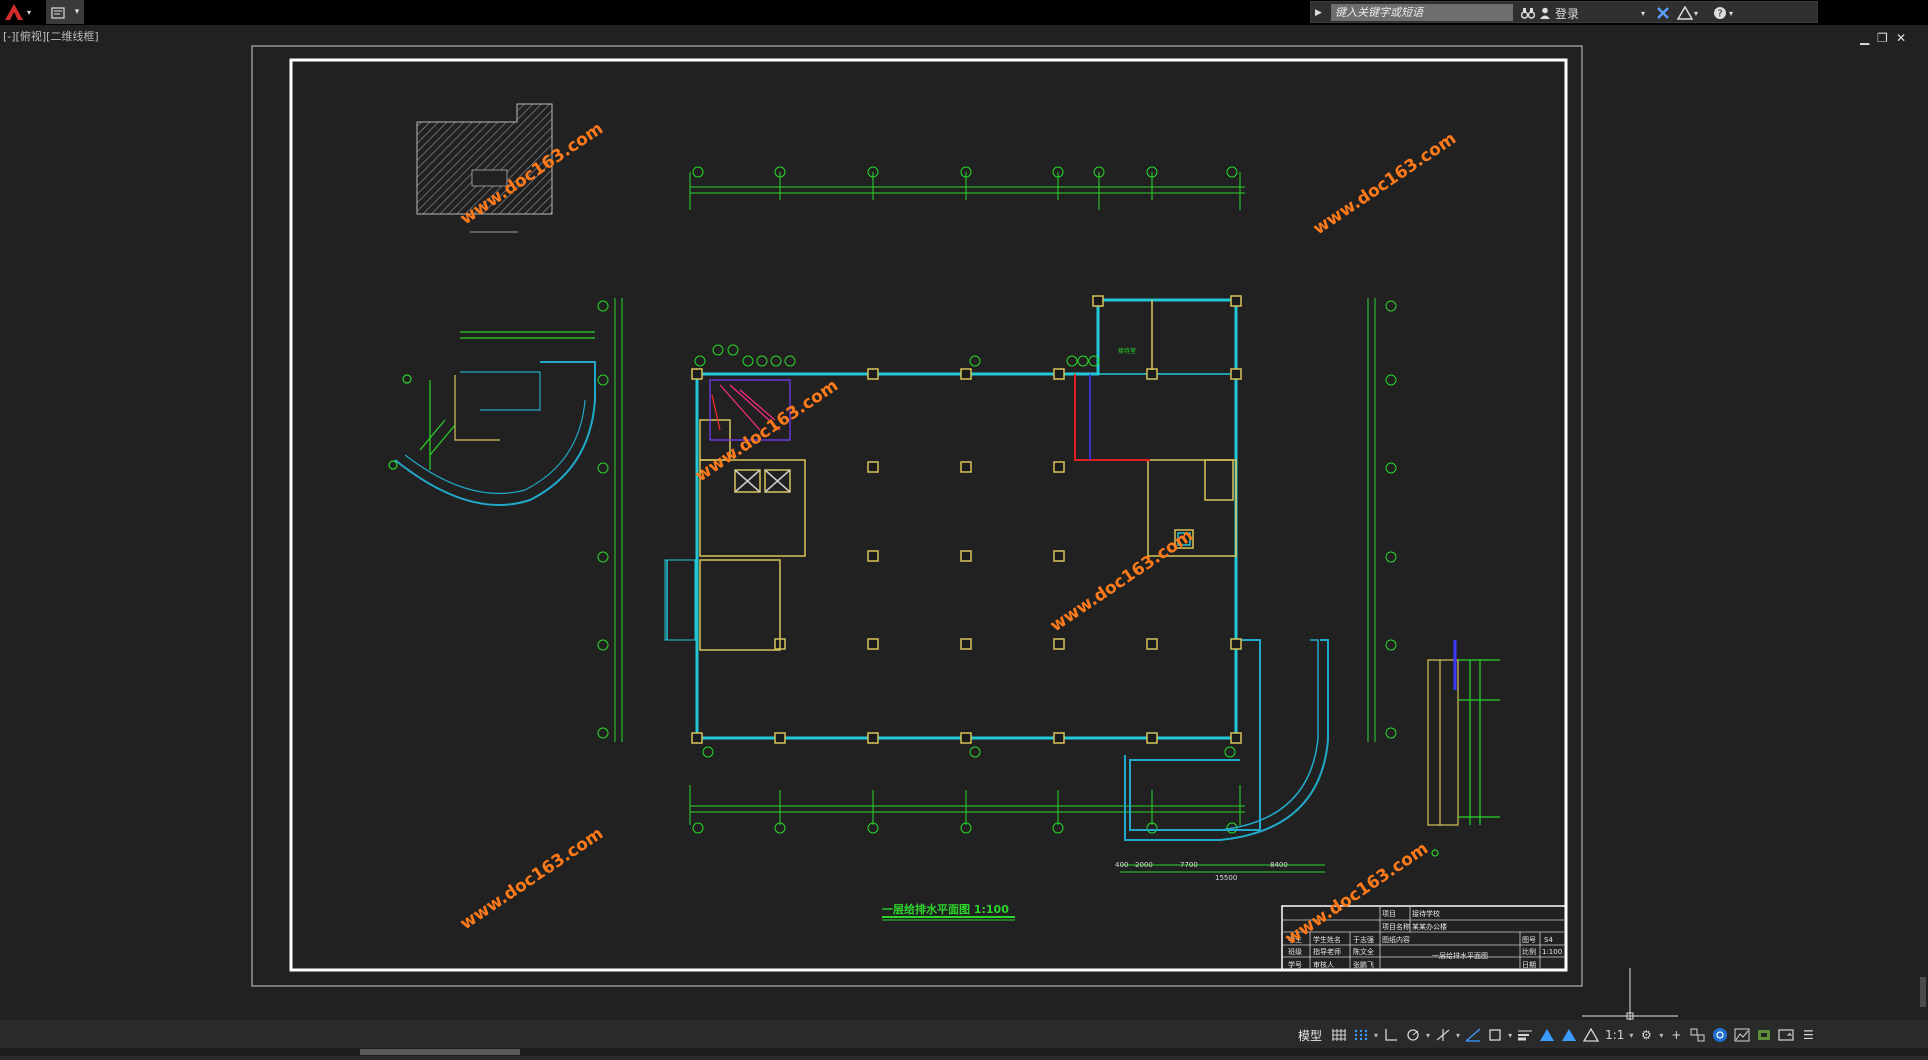 This screenshot has width=1928, height=1060. What do you see at coordinates (967, 188) in the screenshot?
I see `dimension-top` at bounding box center [967, 188].